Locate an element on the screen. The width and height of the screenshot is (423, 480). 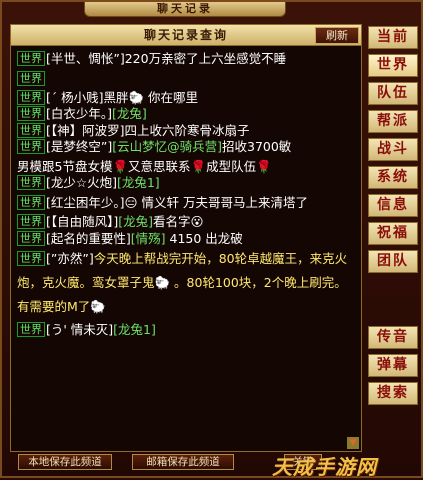
channel-tab-group: 团队 is located at coordinates (393, 261).